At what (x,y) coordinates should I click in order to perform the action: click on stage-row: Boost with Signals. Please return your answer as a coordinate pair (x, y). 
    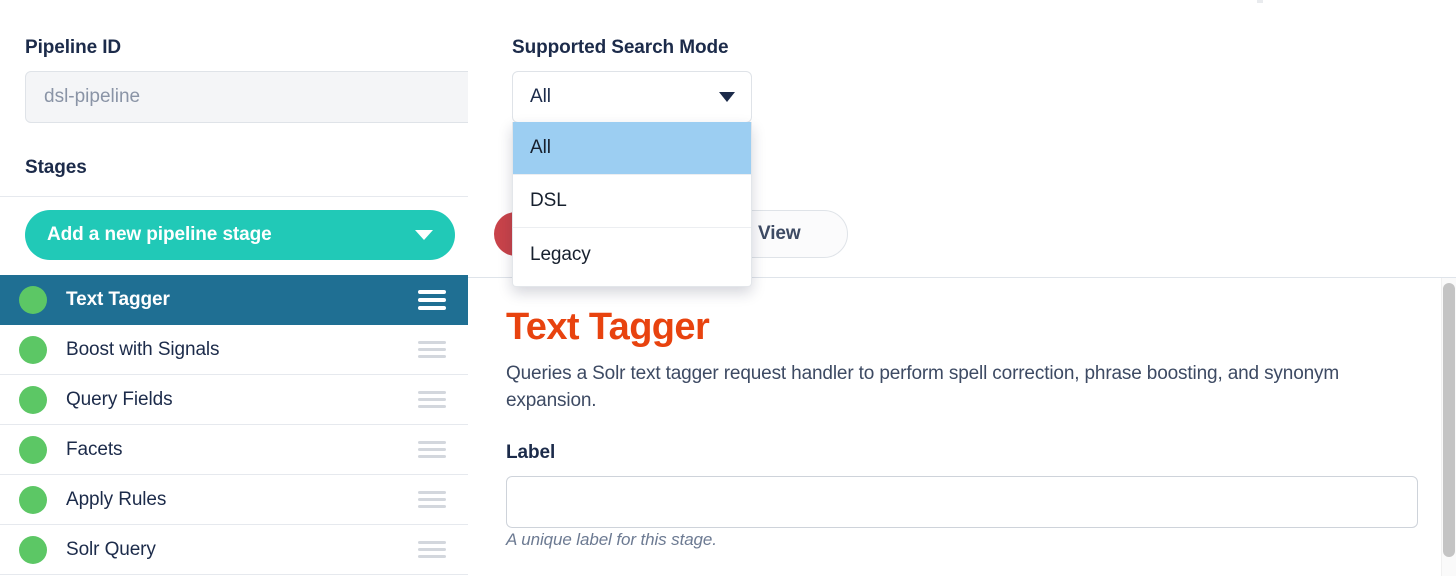
    Looking at the image, I should click on (234, 350).